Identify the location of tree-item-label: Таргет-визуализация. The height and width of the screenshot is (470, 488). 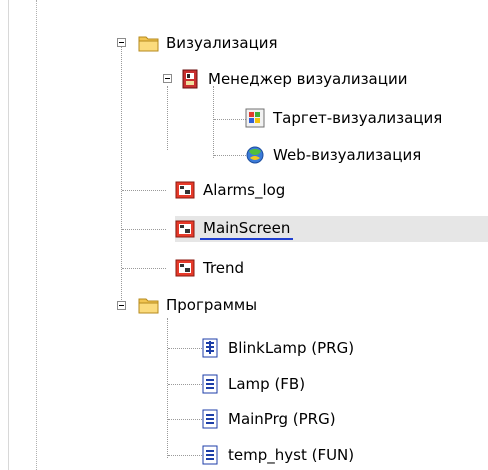
(358, 118).